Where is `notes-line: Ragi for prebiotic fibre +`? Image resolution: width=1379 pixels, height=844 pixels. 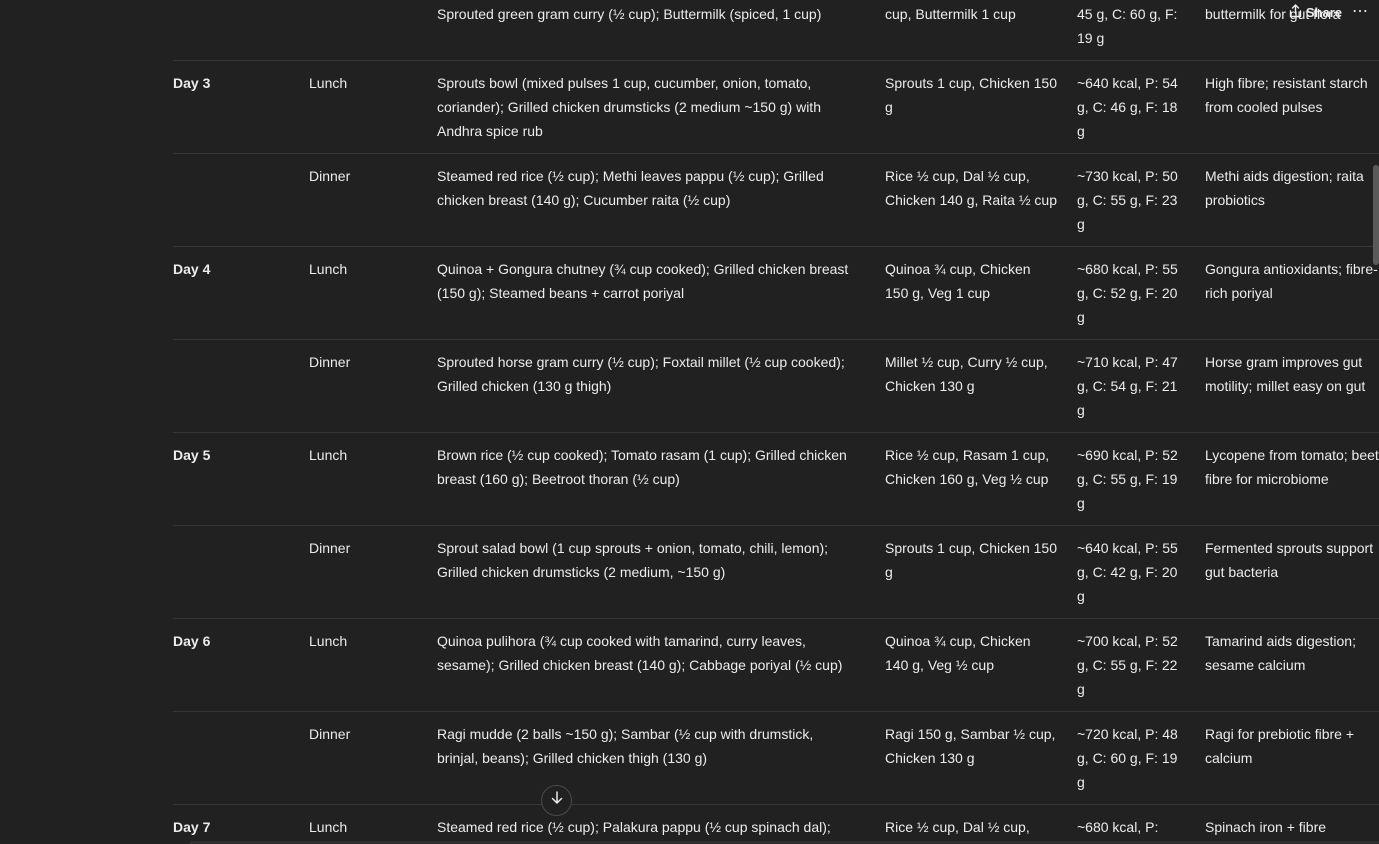
notes-line: Ragi for prebiotic fibre + is located at coordinates (1280, 734).